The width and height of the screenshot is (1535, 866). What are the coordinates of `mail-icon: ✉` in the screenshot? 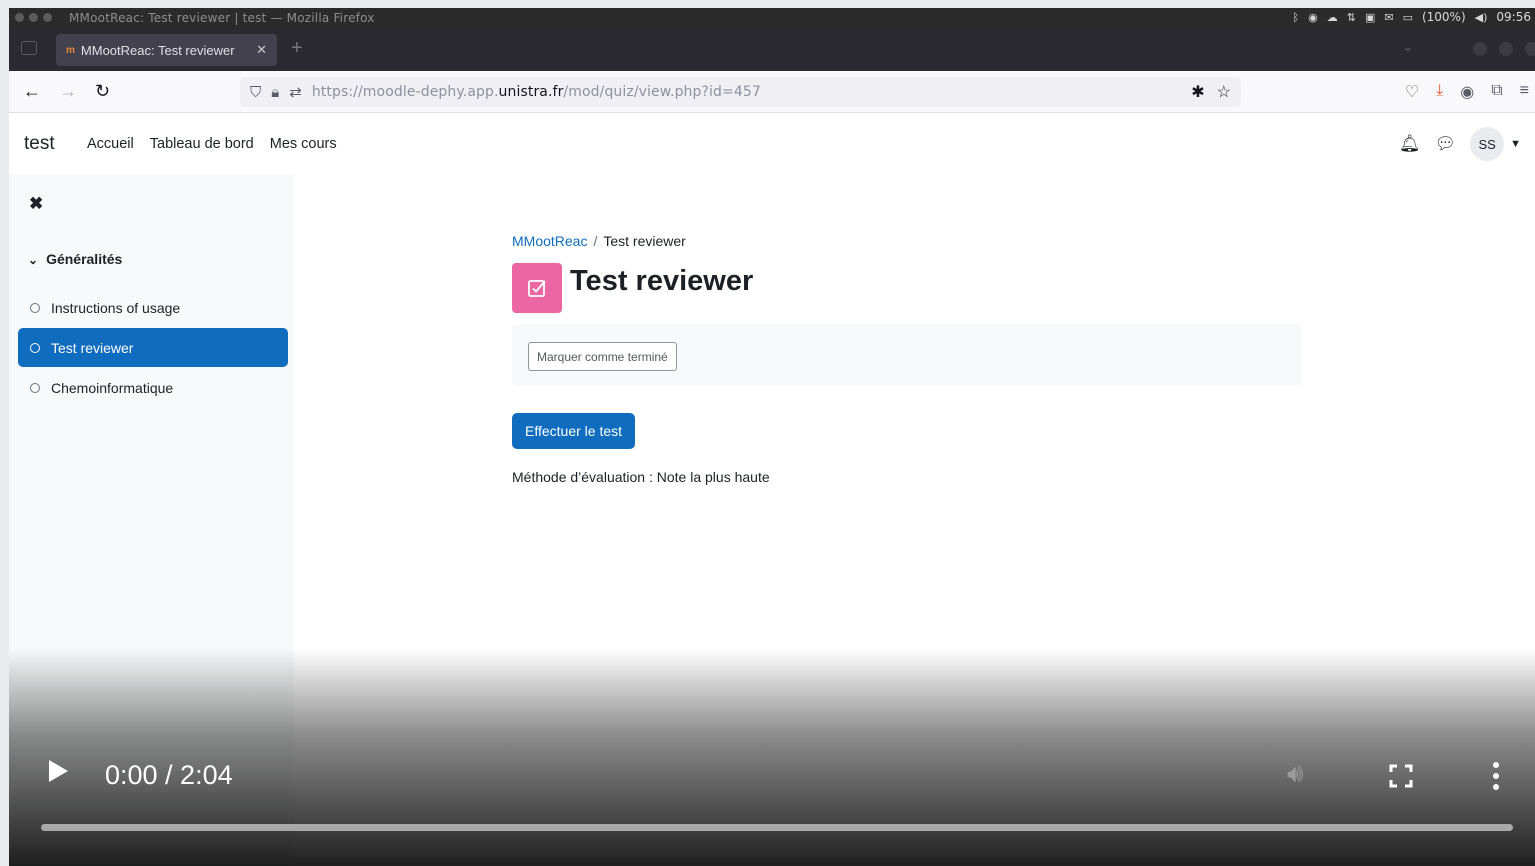 It's located at (1388, 17).